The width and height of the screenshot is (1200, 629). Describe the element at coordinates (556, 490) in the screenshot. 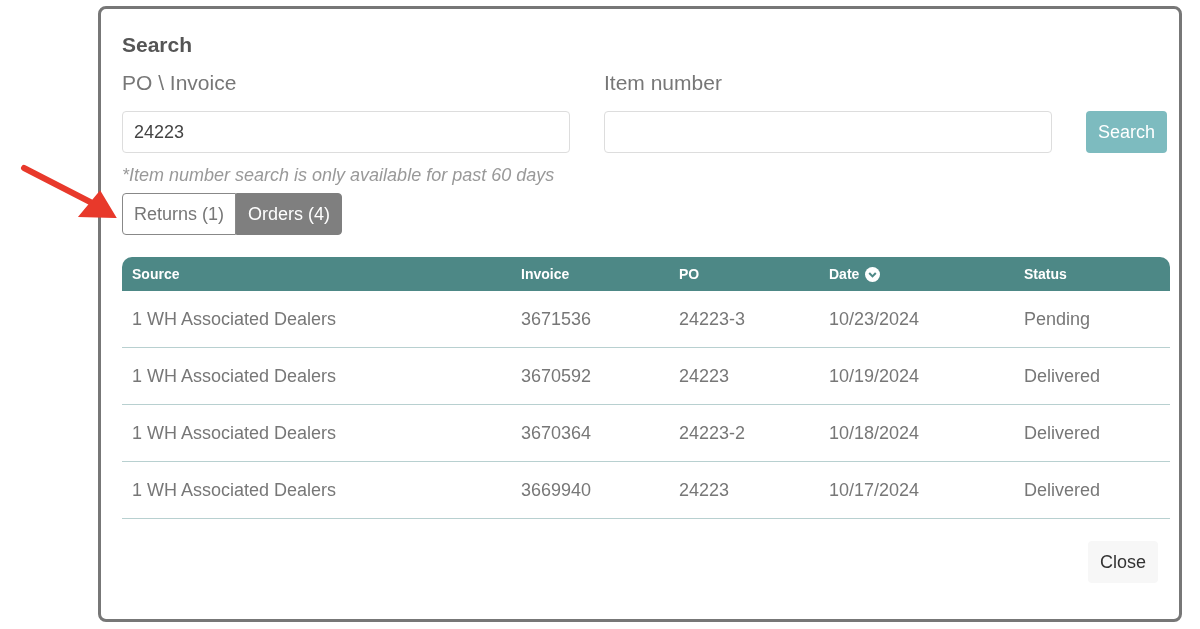

I see `table-cell-text: 3669940` at that location.